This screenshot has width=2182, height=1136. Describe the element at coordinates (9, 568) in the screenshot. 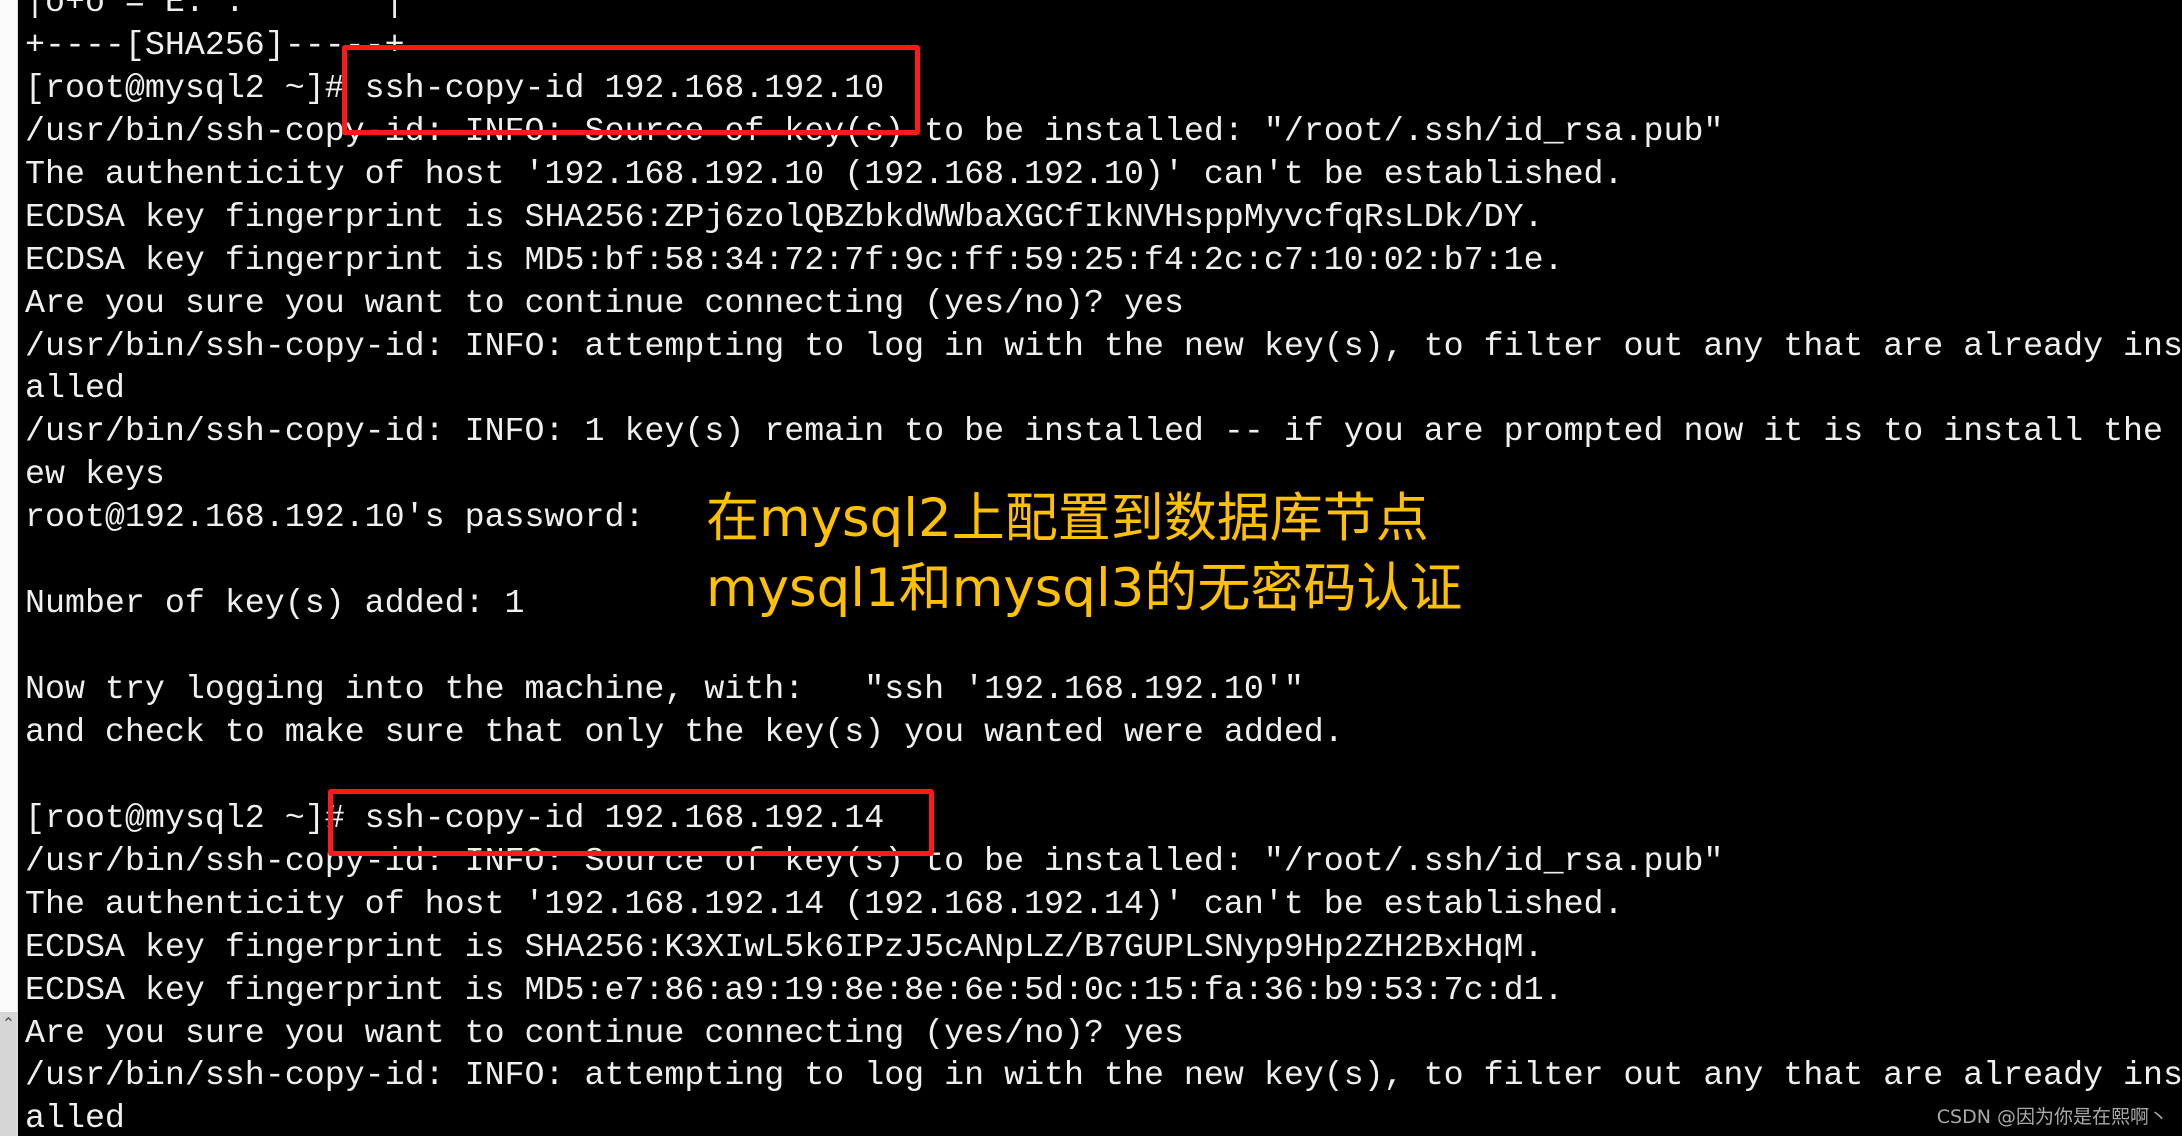

I see `scrollbar-strip` at that location.